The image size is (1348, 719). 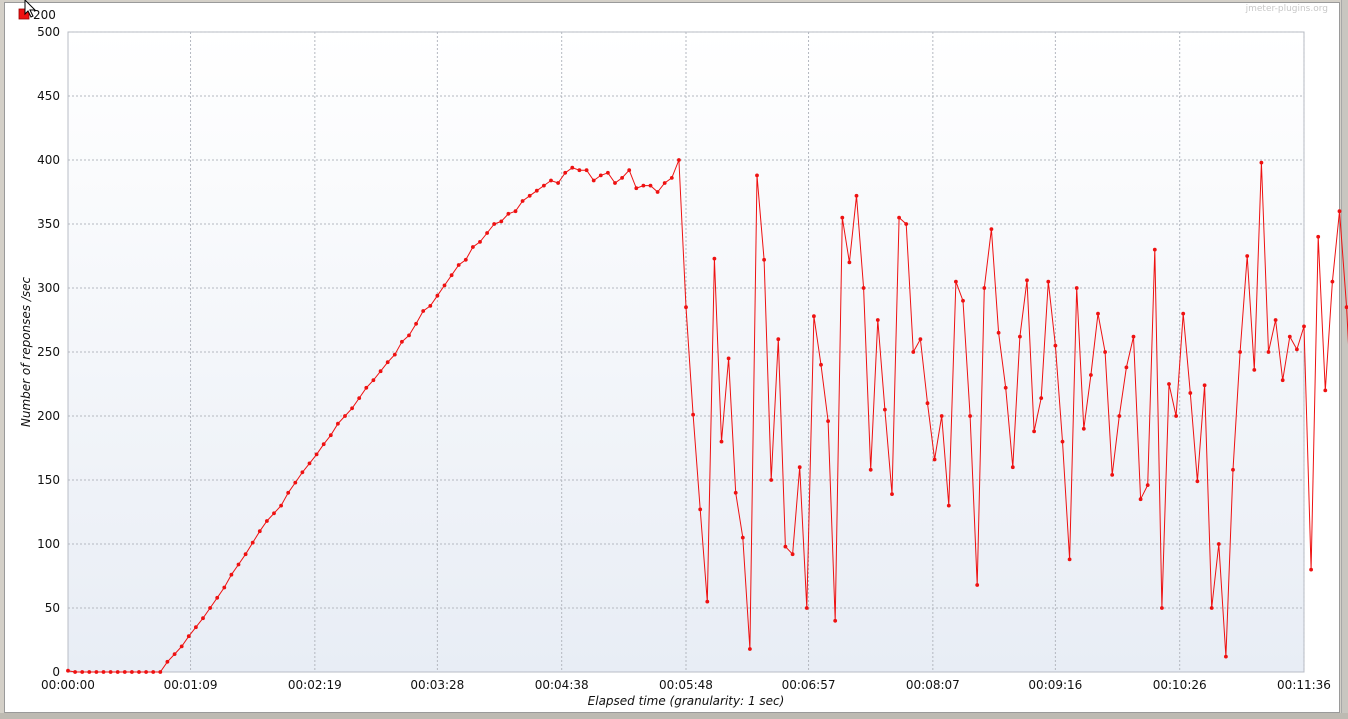 What do you see at coordinates (68, 685) in the screenshot?
I see `x-tick-label: 00:00:00` at bounding box center [68, 685].